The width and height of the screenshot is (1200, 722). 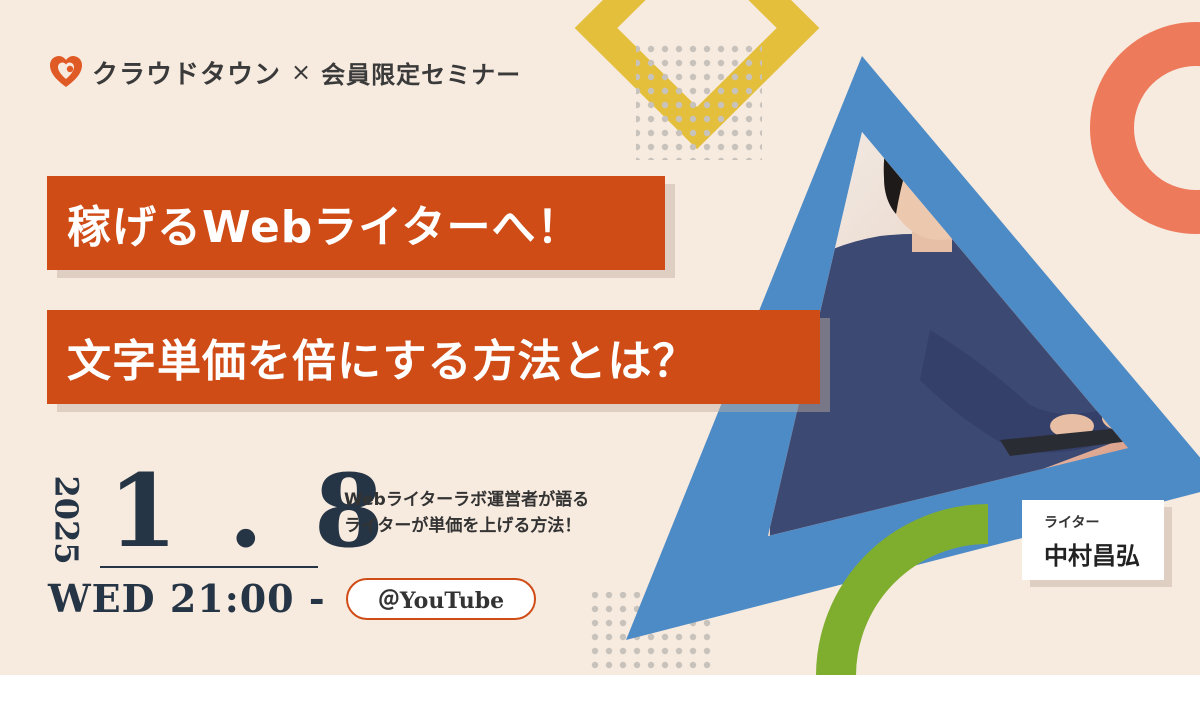 What do you see at coordinates (1145, 128) in the screenshot?
I see `coral-ring-shape` at bounding box center [1145, 128].